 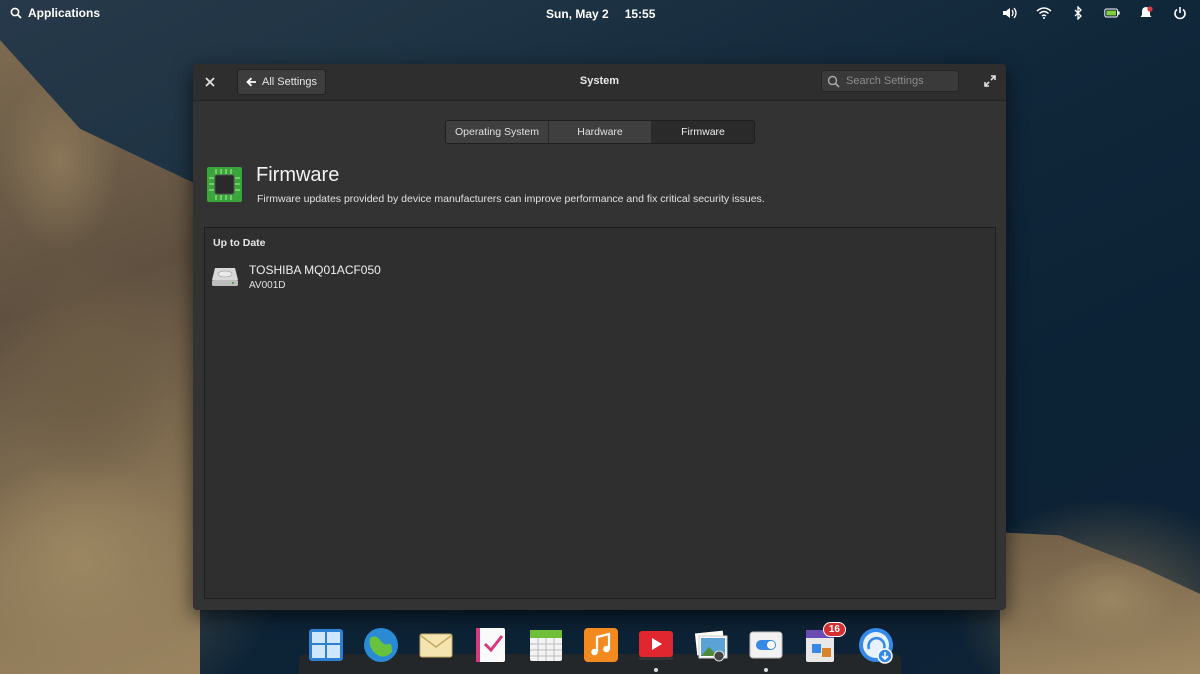 What do you see at coordinates (656, 649) in the screenshot?
I see `videos-icon` at bounding box center [656, 649].